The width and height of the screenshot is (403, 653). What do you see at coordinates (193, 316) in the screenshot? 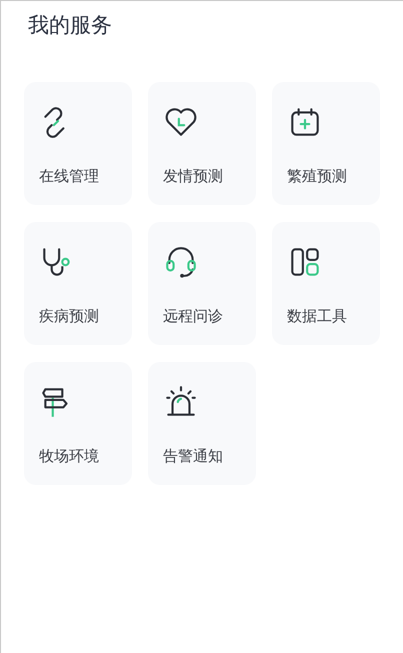
I see `service-label: 远程问诊` at bounding box center [193, 316].